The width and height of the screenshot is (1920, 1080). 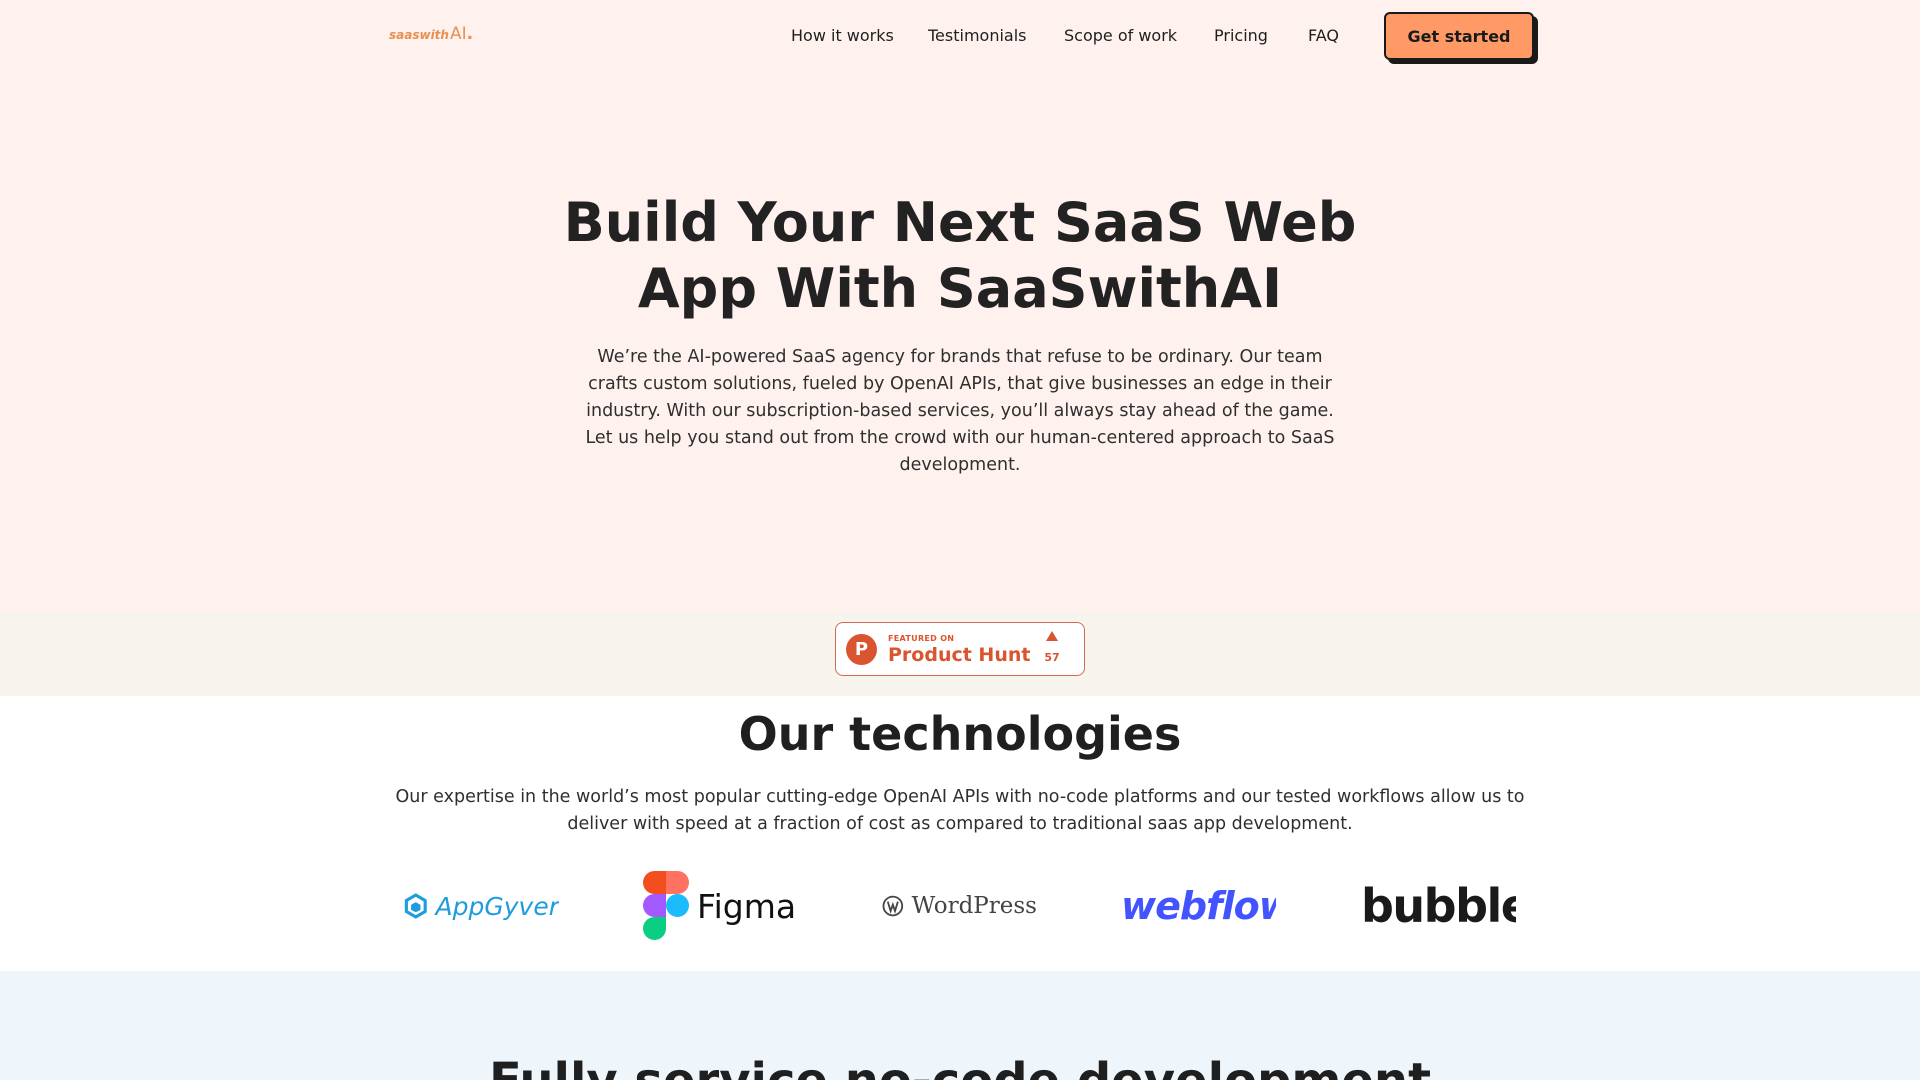 I want to click on wordpress-icon, so click(x=893, y=906).